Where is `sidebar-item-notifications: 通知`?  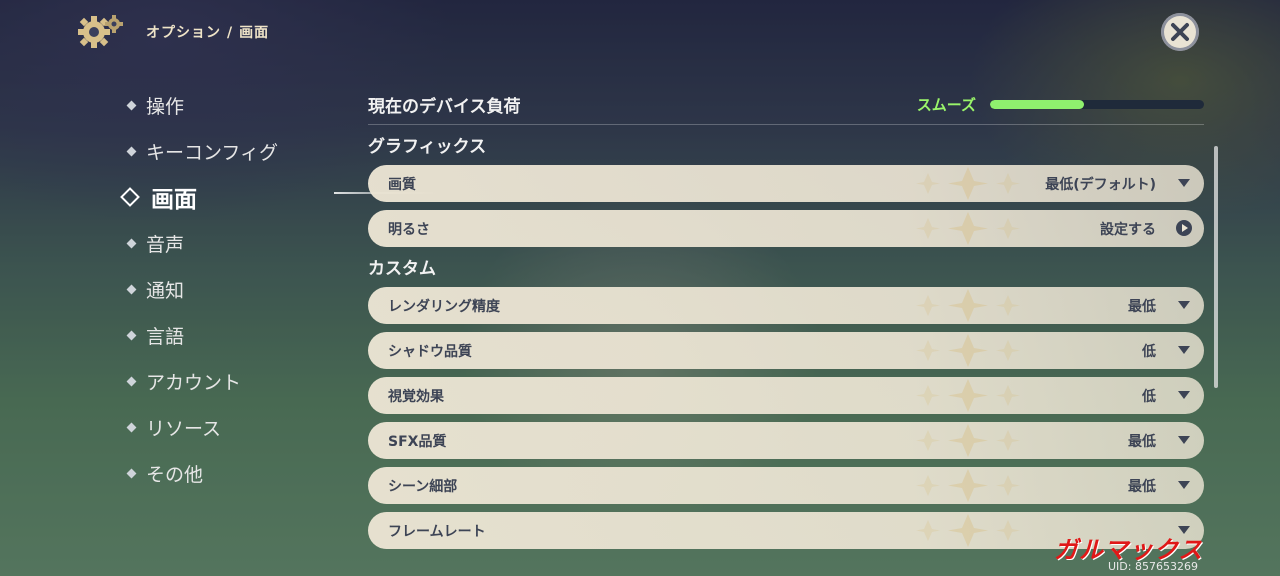 sidebar-item-notifications: 通知 is located at coordinates (241, 289).